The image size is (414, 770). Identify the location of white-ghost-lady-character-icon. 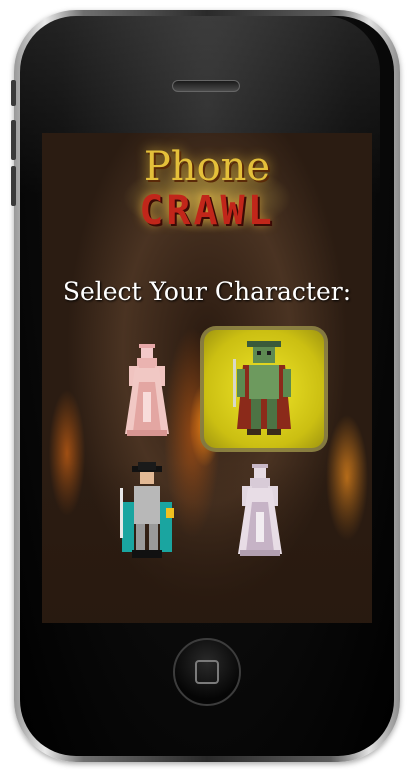
(260, 510).